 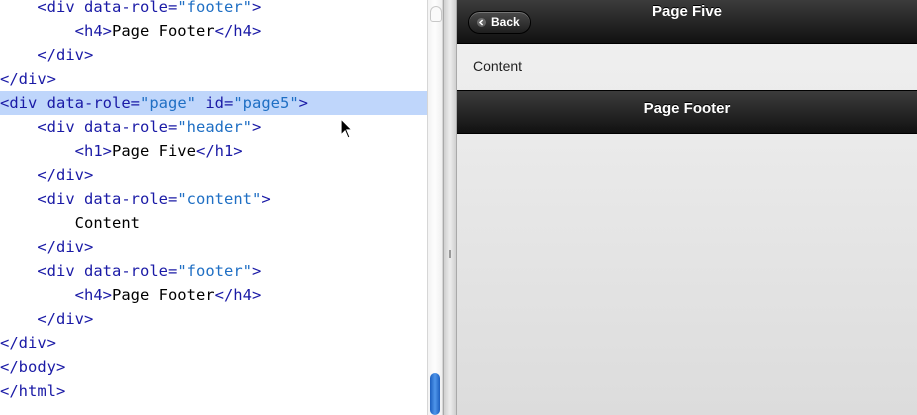 What do you see at coordinates (481, 22) in the screenshot?
I see `chevron-left-icon` at bounding box center [481, 22].